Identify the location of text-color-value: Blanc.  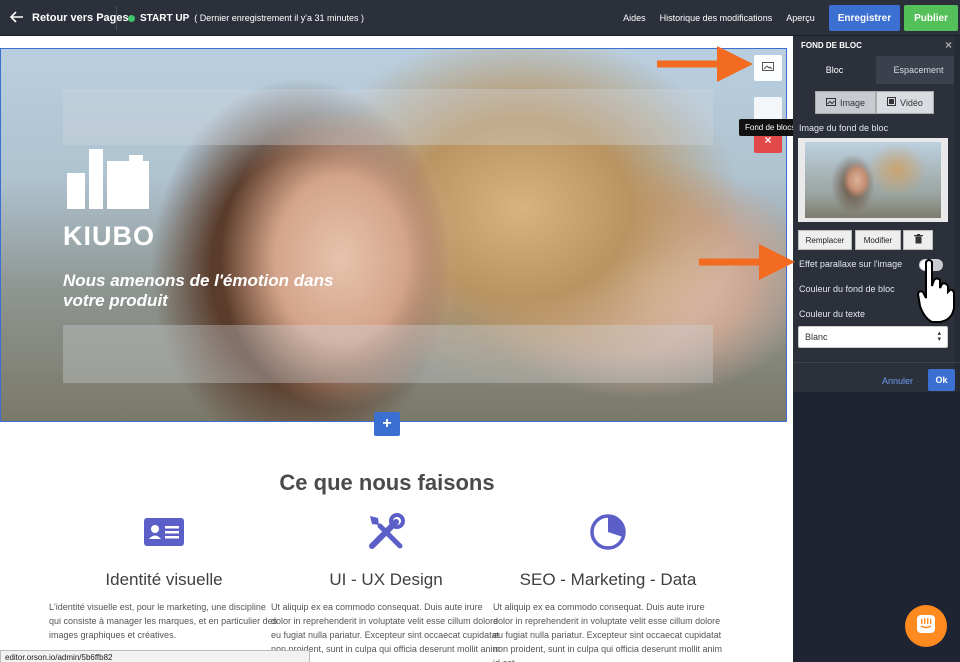
(816, 337).